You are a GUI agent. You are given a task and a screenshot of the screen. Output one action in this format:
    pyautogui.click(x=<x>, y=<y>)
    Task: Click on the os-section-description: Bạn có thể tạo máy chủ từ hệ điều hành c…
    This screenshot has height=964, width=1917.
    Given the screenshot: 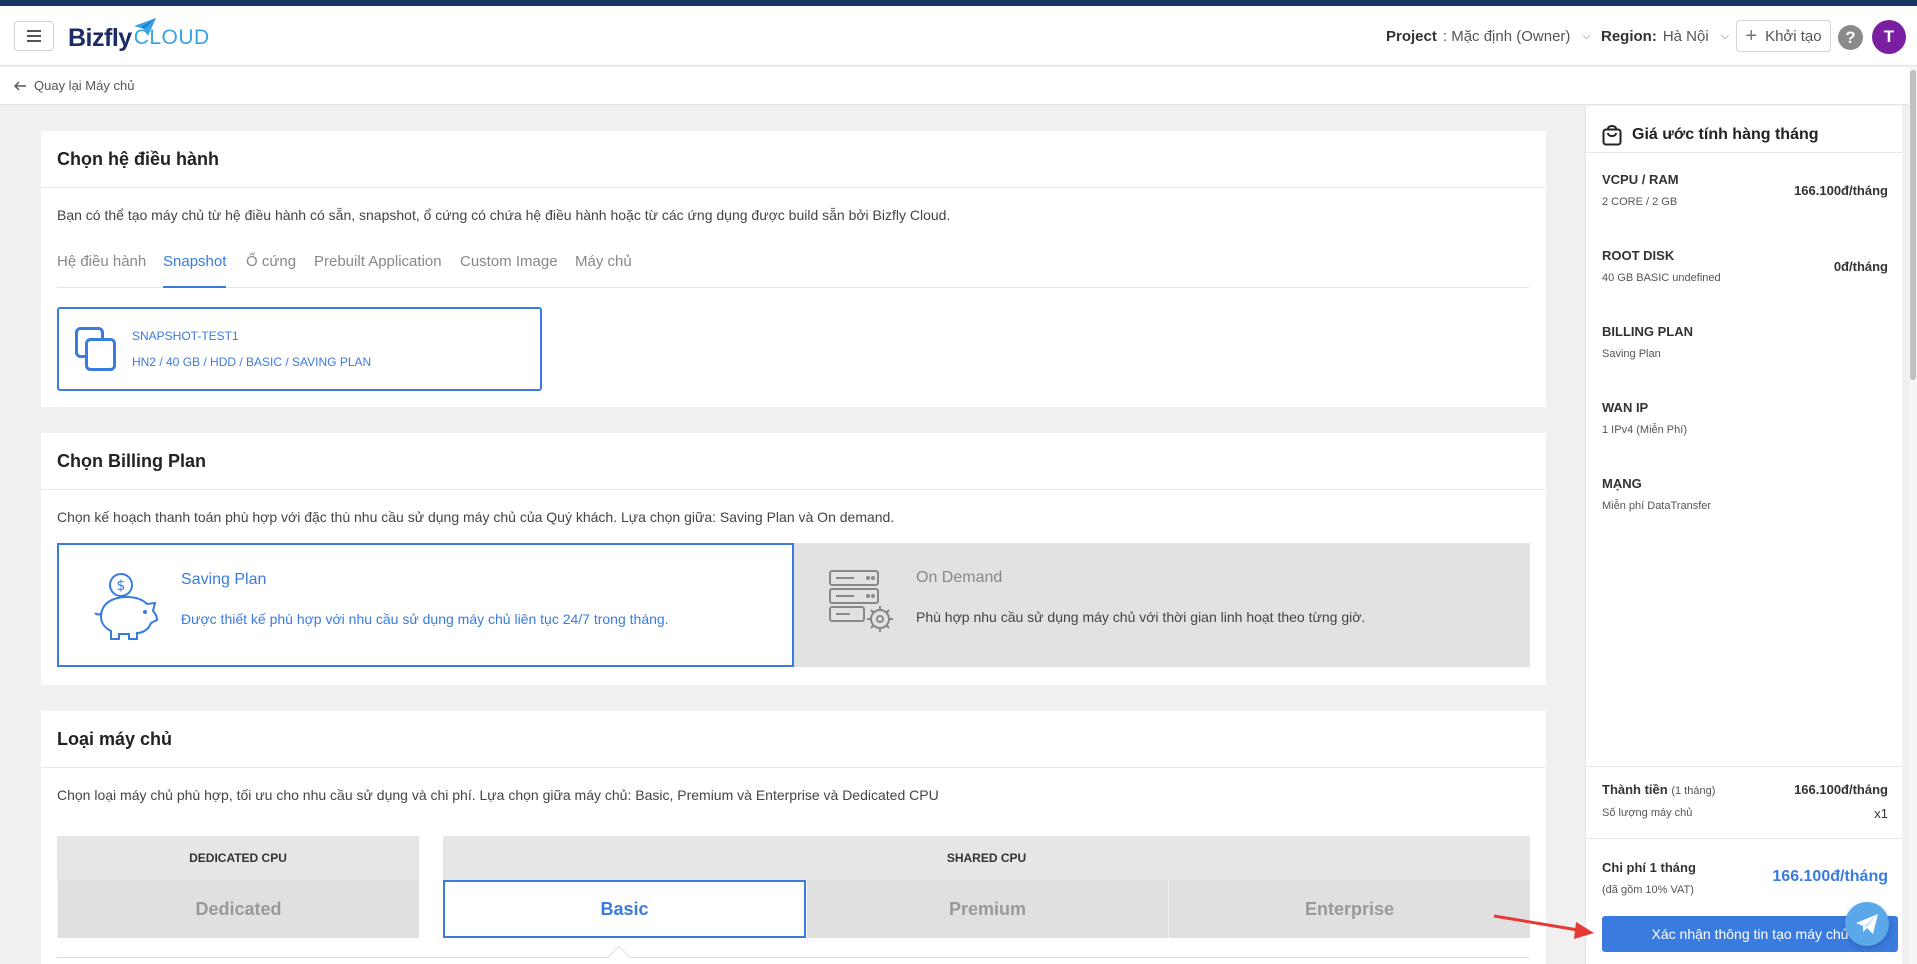 What is the action you would take?
    pyautogui.click(x=504, y=215)
    